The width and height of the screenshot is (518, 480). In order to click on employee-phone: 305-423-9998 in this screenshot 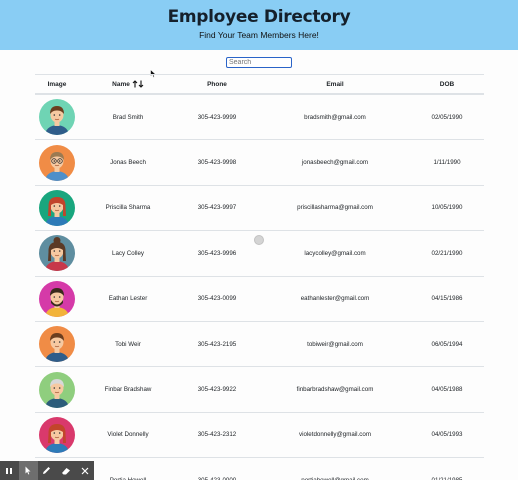, I will do `click(217, 163)`.